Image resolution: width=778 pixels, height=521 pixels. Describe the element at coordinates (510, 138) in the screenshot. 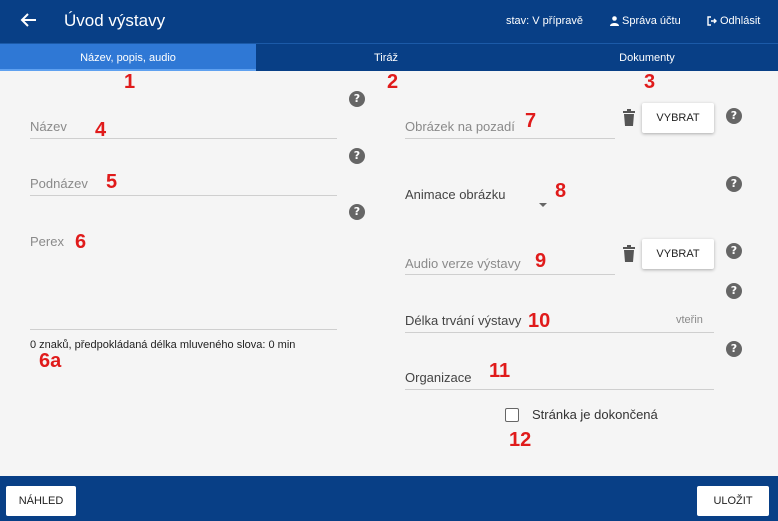

I see `background-image-underline` at that location.